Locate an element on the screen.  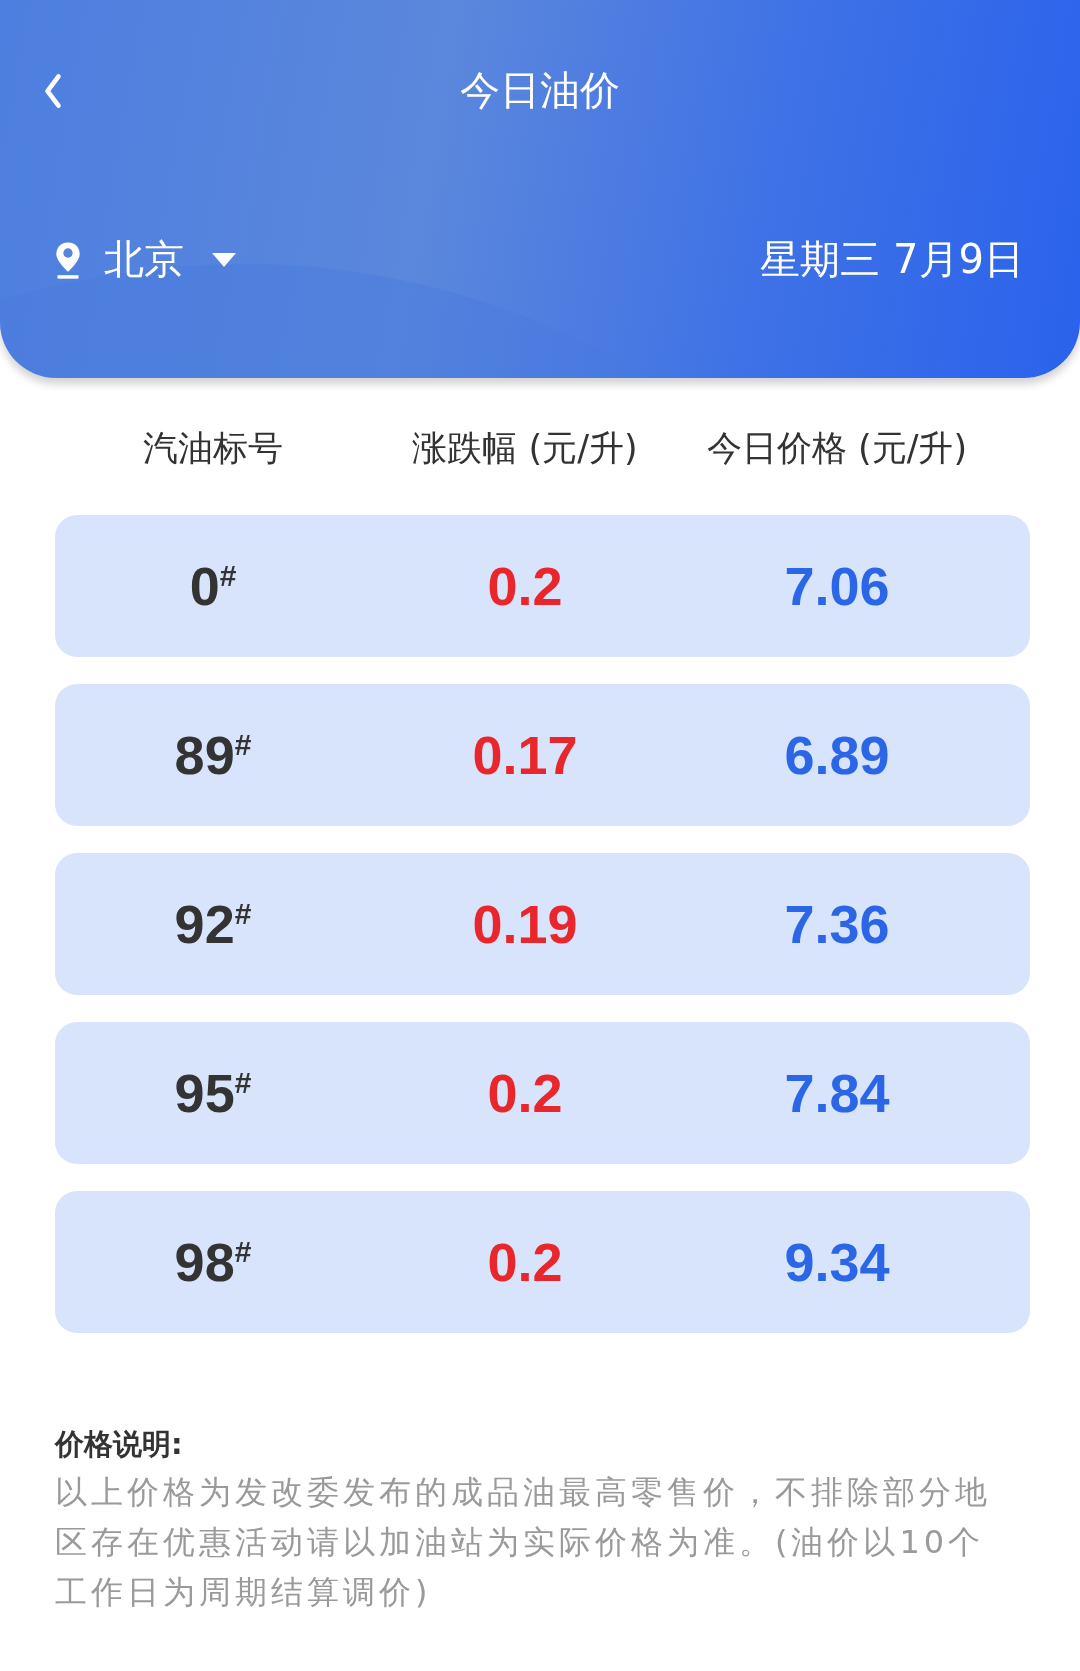
fuel-price: 7.06 is located at coordinates (837, 586).